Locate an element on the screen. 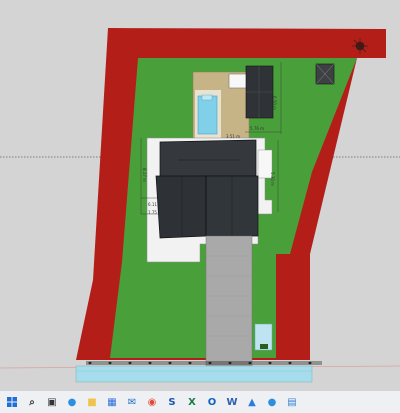 This screenshot has height=413, width=400. start-button is located at coordinates (12, 402).